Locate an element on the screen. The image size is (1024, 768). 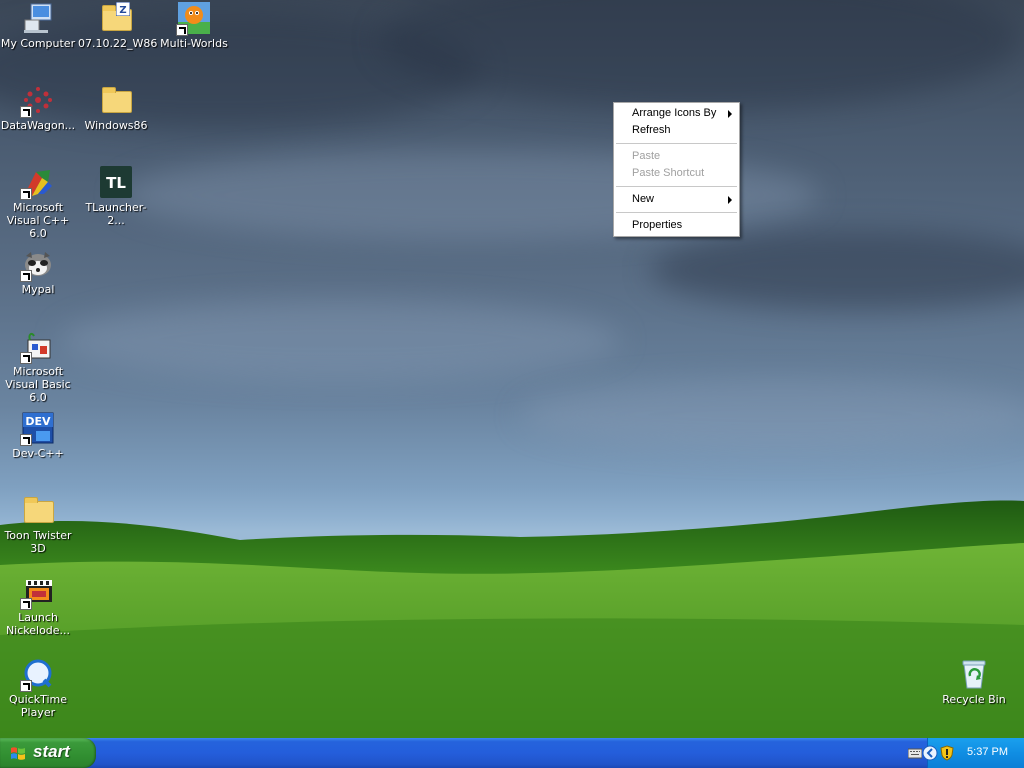
desktop-icon-visual-cpp: Microsoft Visual C++ 6.0 is located at coordinates (38, 203).